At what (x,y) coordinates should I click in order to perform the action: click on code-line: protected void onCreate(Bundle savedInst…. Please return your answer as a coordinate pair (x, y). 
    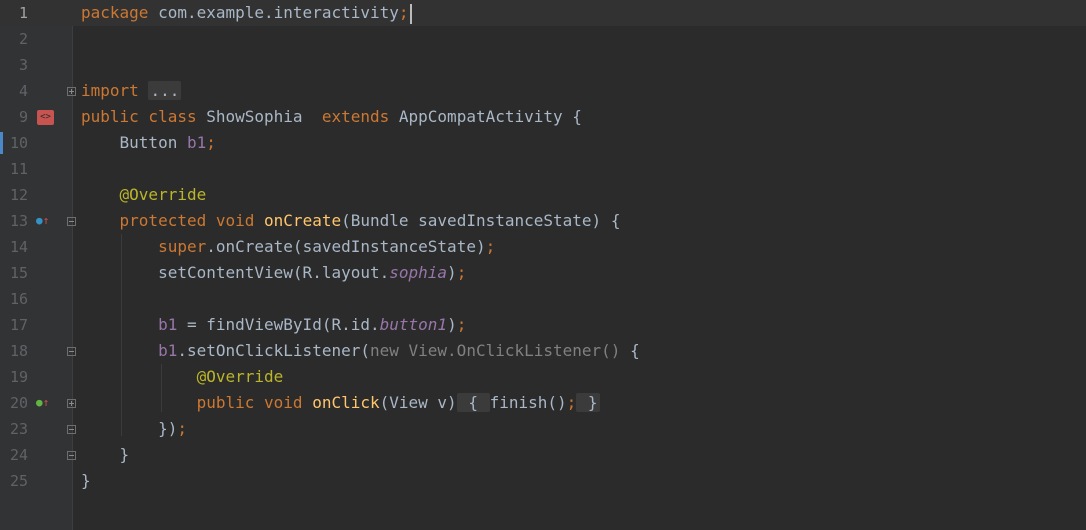
    Looking at the image, I should click on (543, 221).